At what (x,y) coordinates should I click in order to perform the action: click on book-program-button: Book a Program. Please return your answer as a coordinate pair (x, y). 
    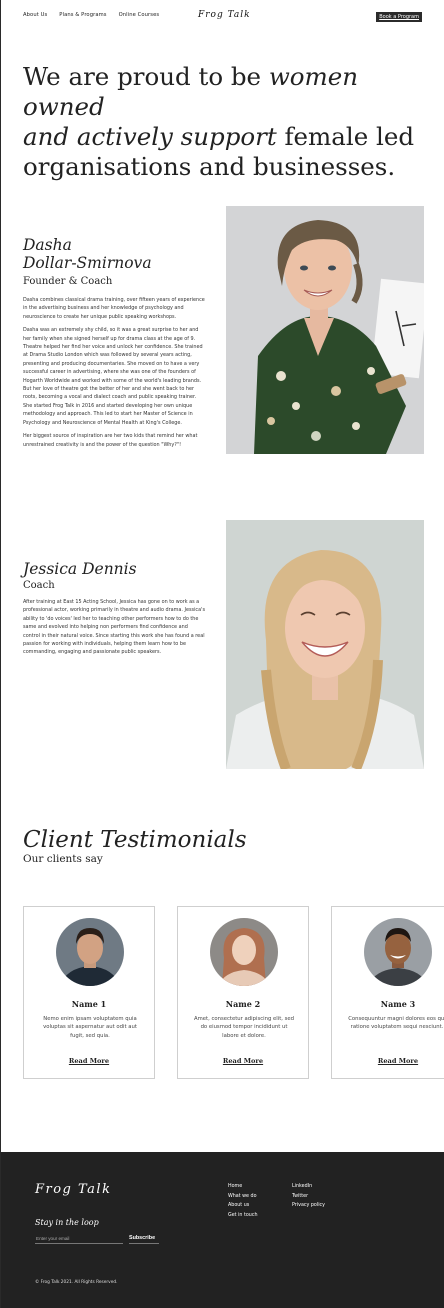
    Looking at the image, I should click on (399, 17).